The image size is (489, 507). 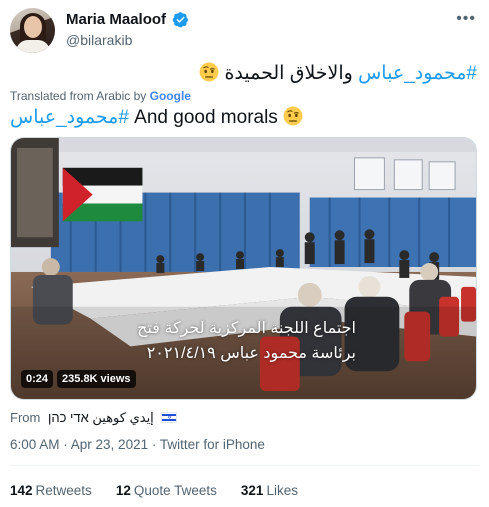 I want to click on likes-stat: 321 Likes, so click(x=269, y=490).